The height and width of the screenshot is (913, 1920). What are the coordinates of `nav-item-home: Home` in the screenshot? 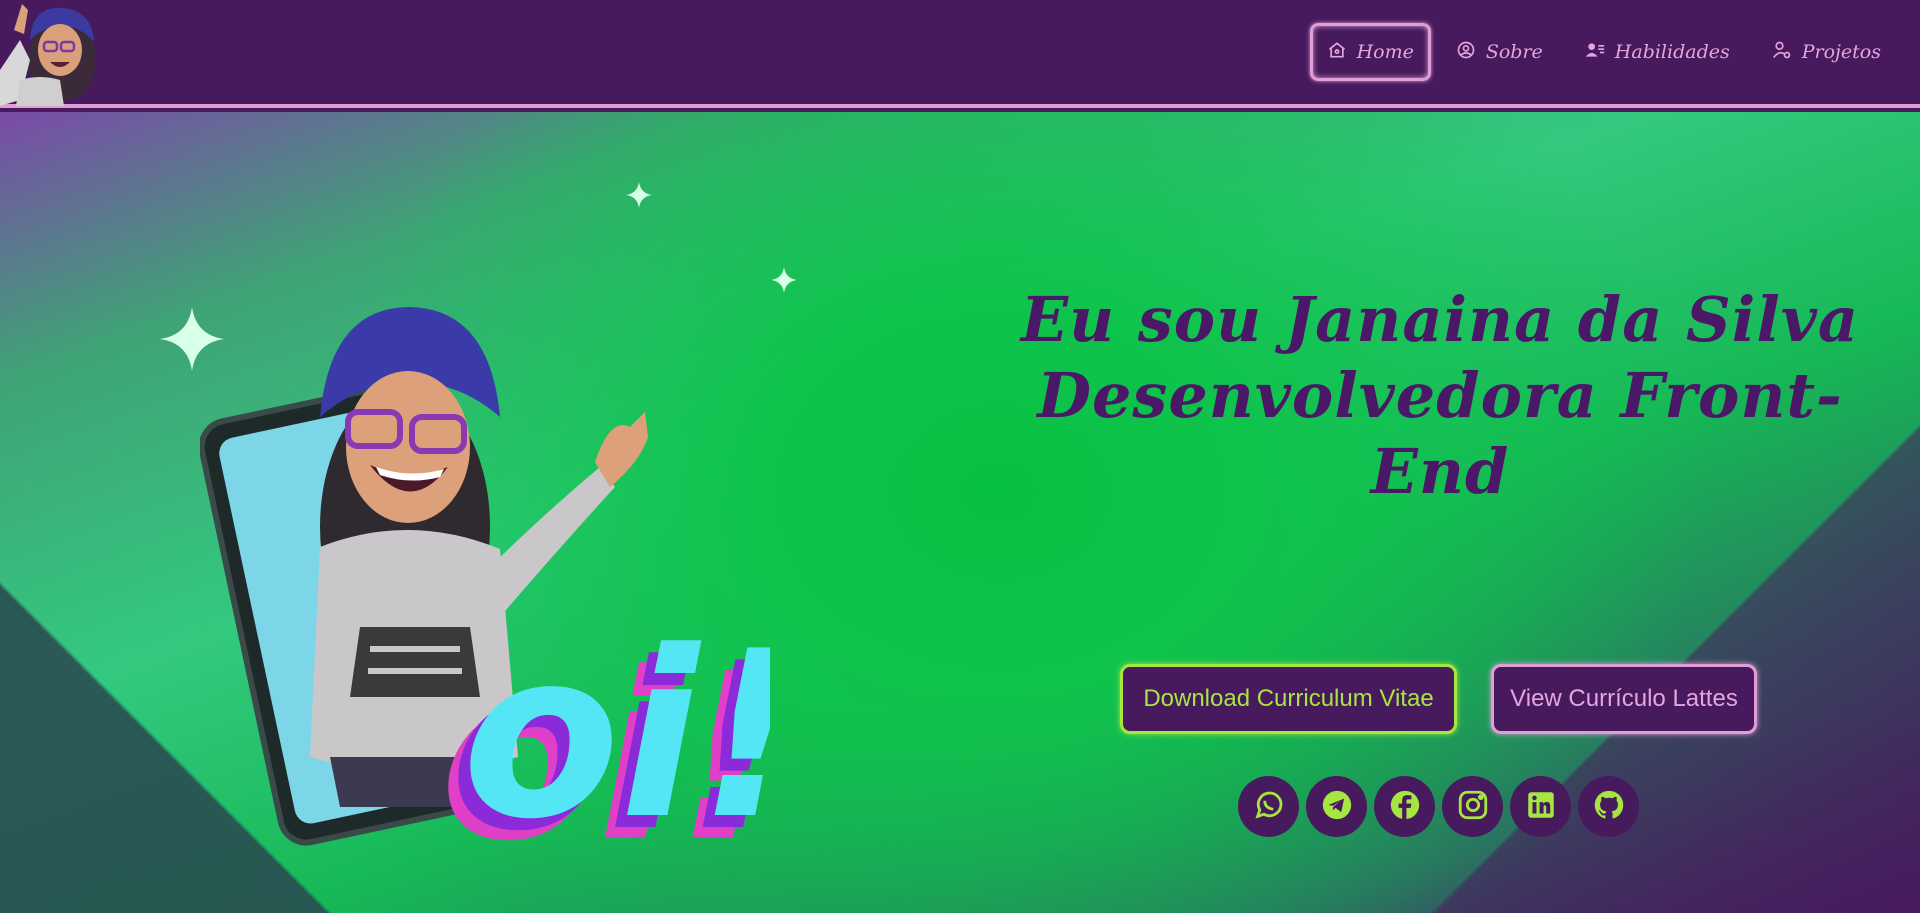 It's located at (1370, 52).